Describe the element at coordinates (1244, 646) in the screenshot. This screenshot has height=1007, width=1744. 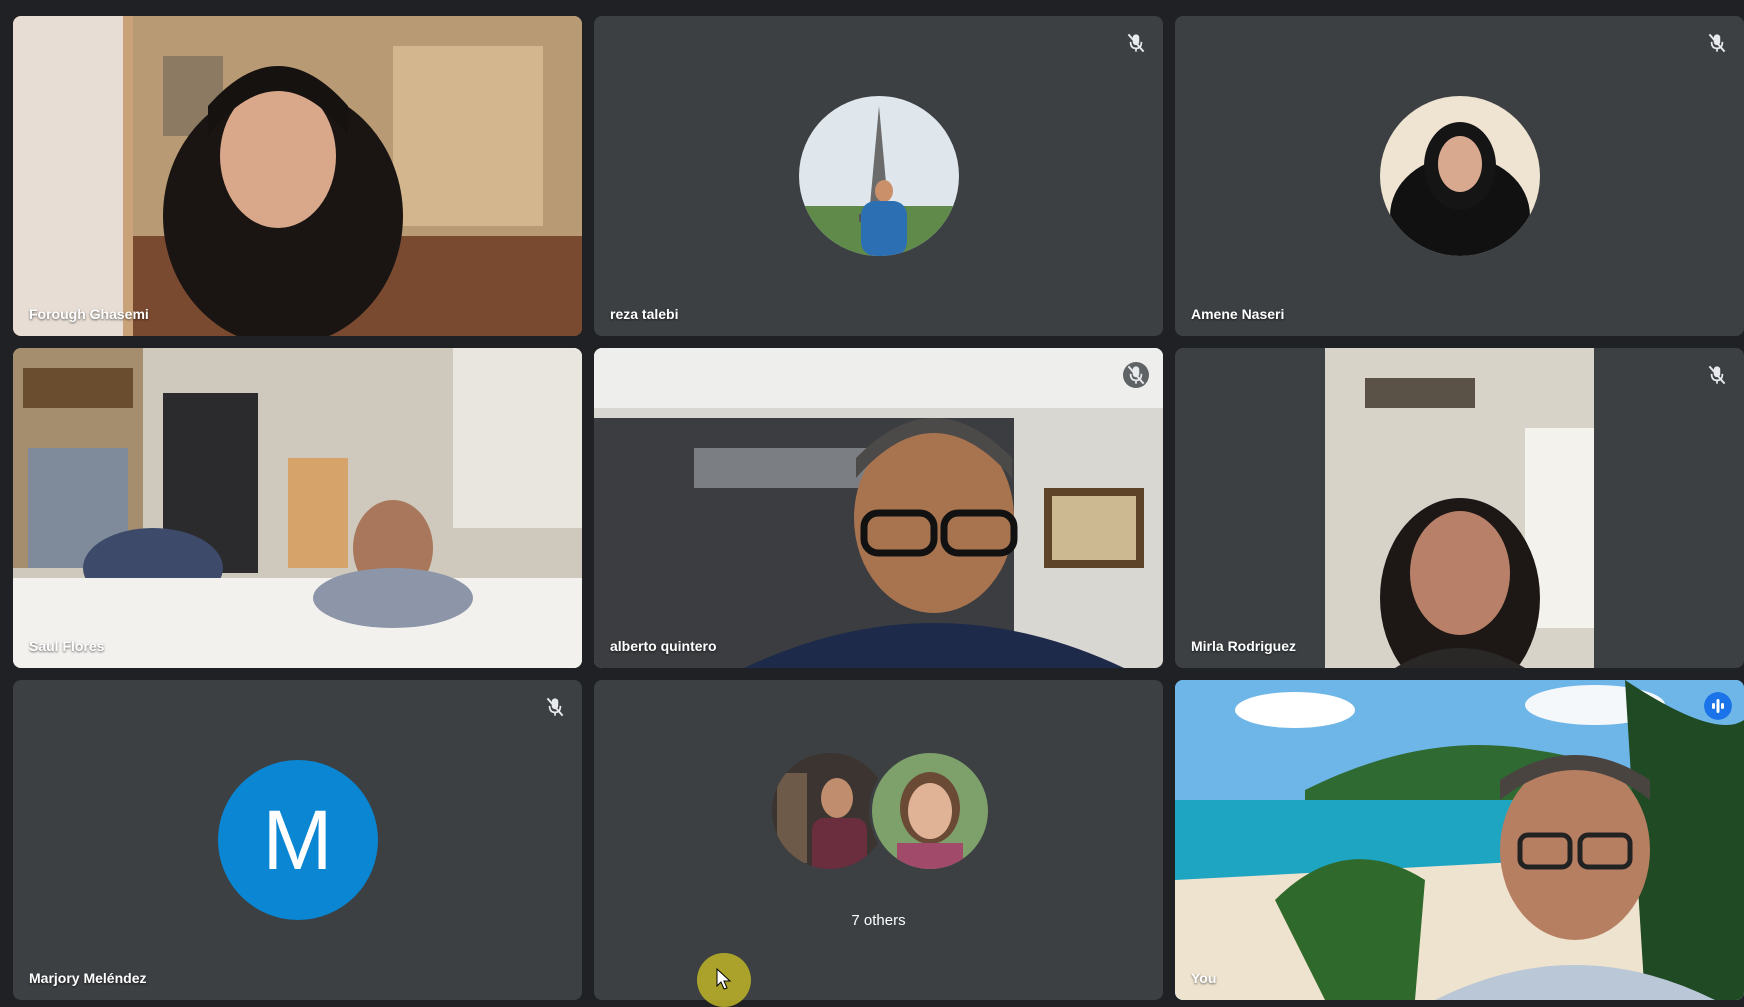
I see `participant-name: Mirla Rodriguez` at that location.